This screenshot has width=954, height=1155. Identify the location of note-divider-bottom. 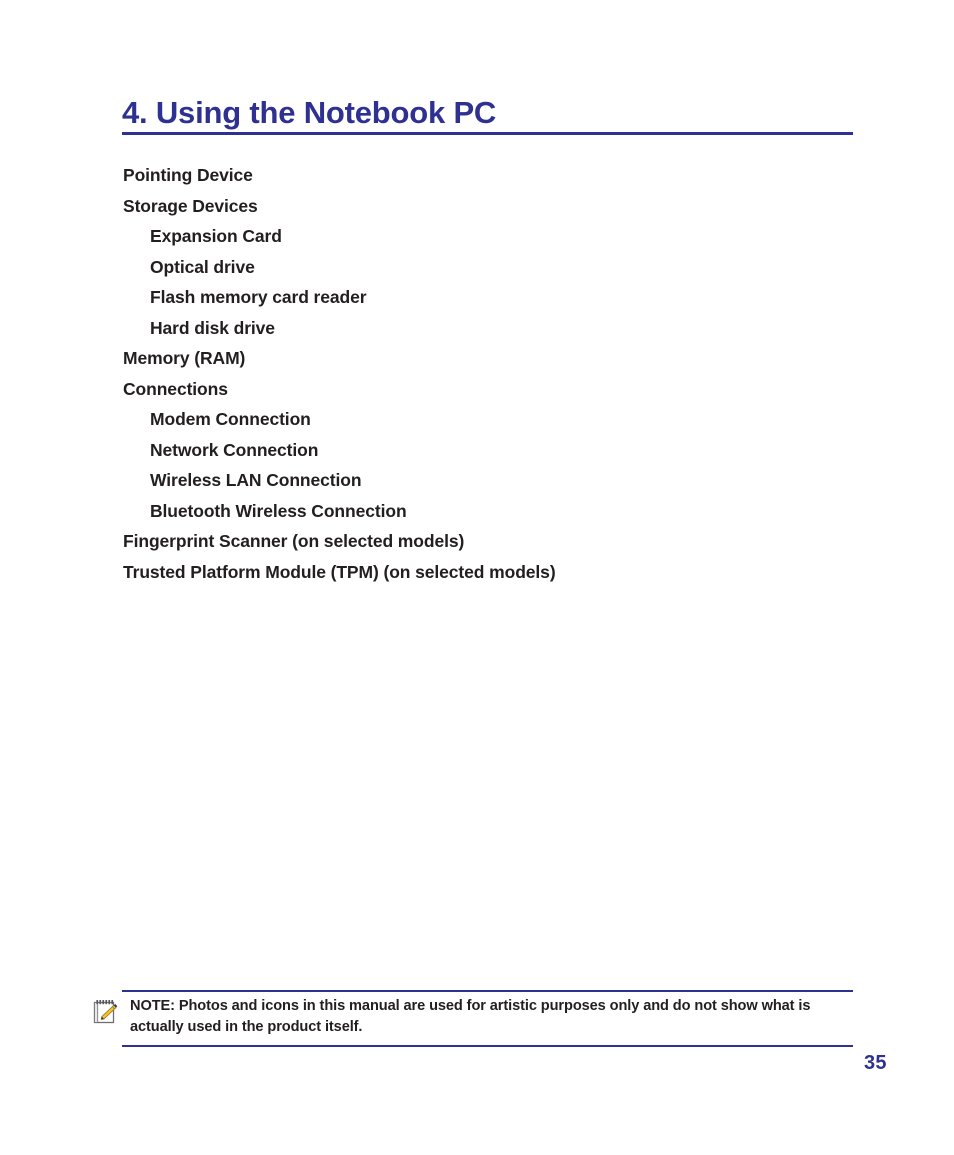
(487, 1046).